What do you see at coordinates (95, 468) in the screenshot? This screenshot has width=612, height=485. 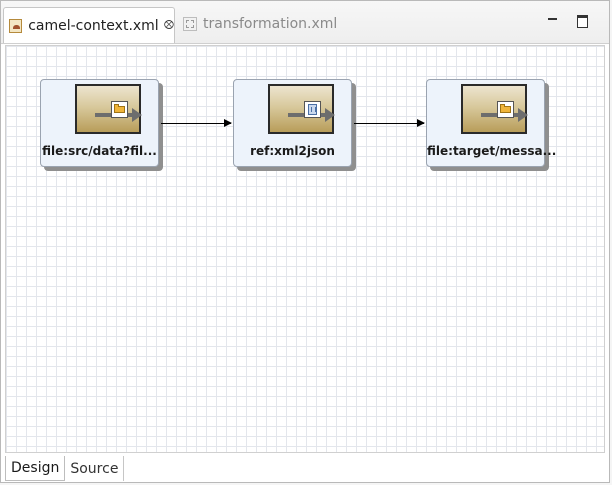 I see `tab-source: Source` at bounding box center [95, 468].